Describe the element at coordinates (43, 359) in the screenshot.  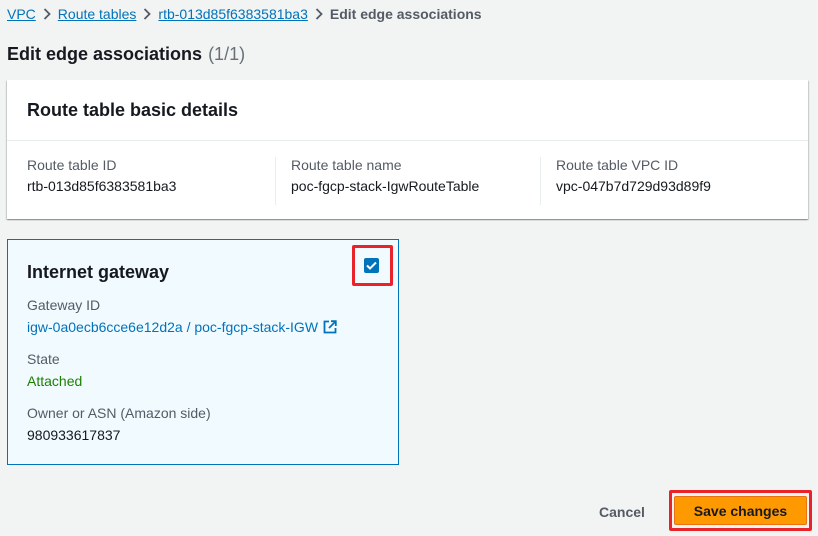
I see `state-label: State` at that location.